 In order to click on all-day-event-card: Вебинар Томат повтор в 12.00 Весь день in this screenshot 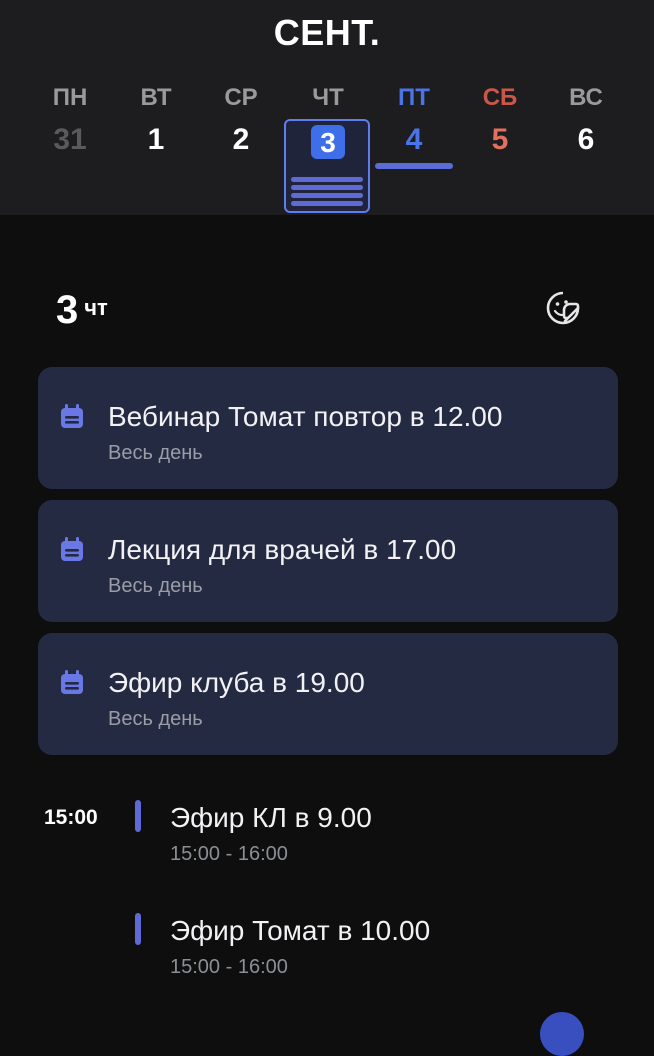, I will do `click(328, 428)`.